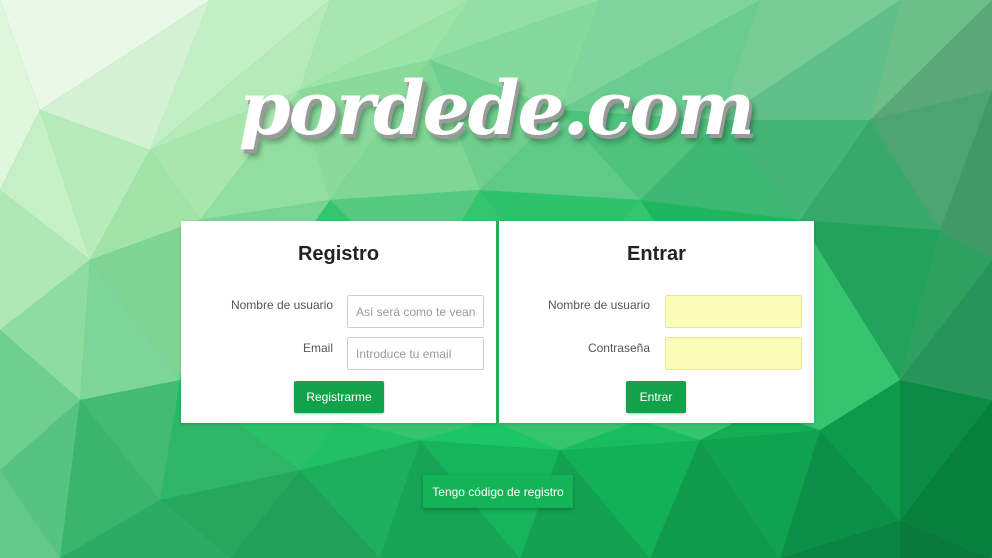  Describe the element at coordinates (498, 491) in the screenshot. I see `registration-code-button: Tengo código de registro` at that location.